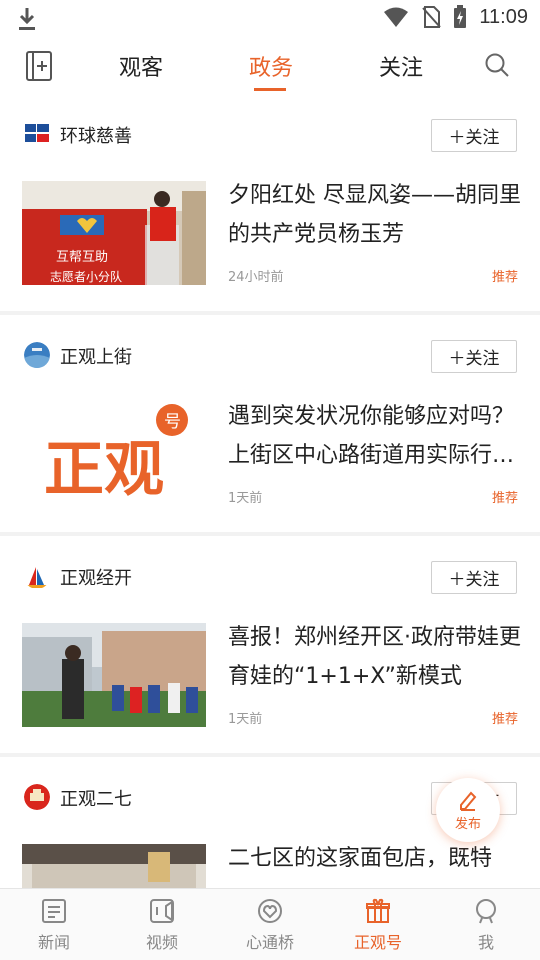 Image resolution: width=540 pixels, height=960 pixels. What do you see at coordinates (485, 942) in the screenshot?
I see `nav-label: 我` at bounding box center [485, 942].